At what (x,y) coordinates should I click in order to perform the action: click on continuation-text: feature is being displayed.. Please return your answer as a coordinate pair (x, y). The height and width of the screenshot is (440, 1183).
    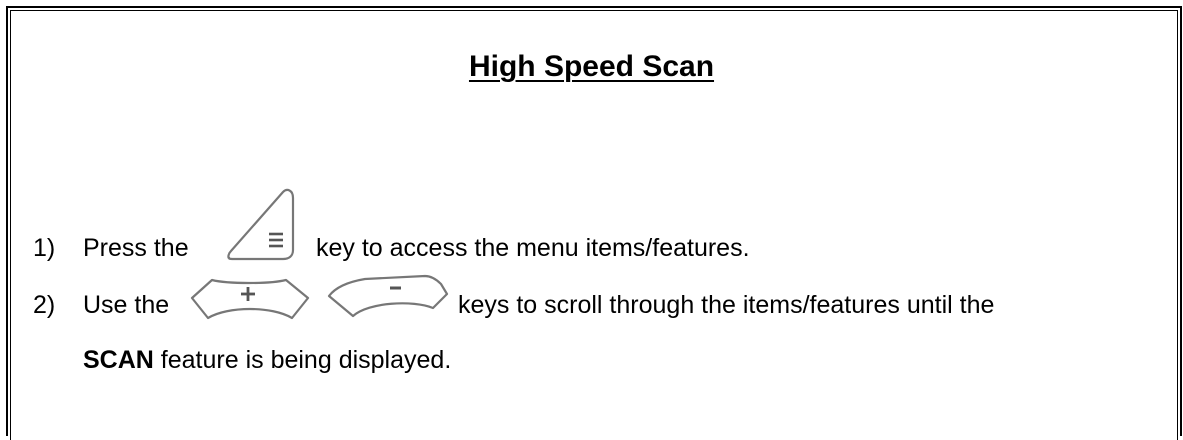
    Looking at the image, I should click on (306, 360).